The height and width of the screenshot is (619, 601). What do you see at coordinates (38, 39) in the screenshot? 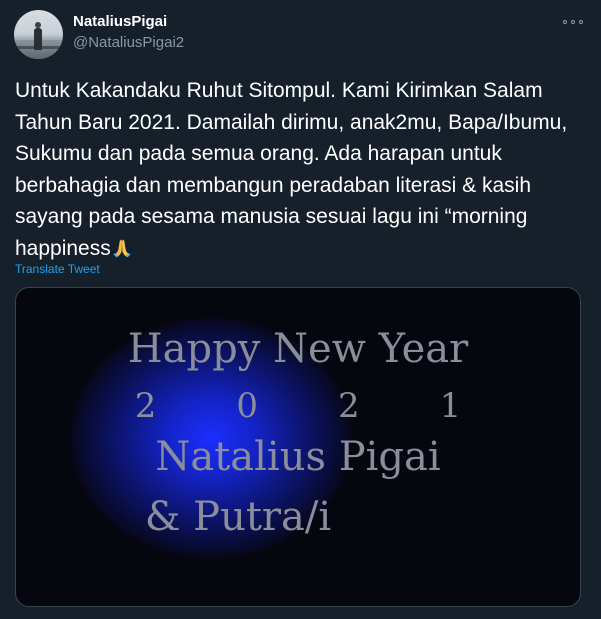
I see `avatar-person` at bounding box center [38, 39].